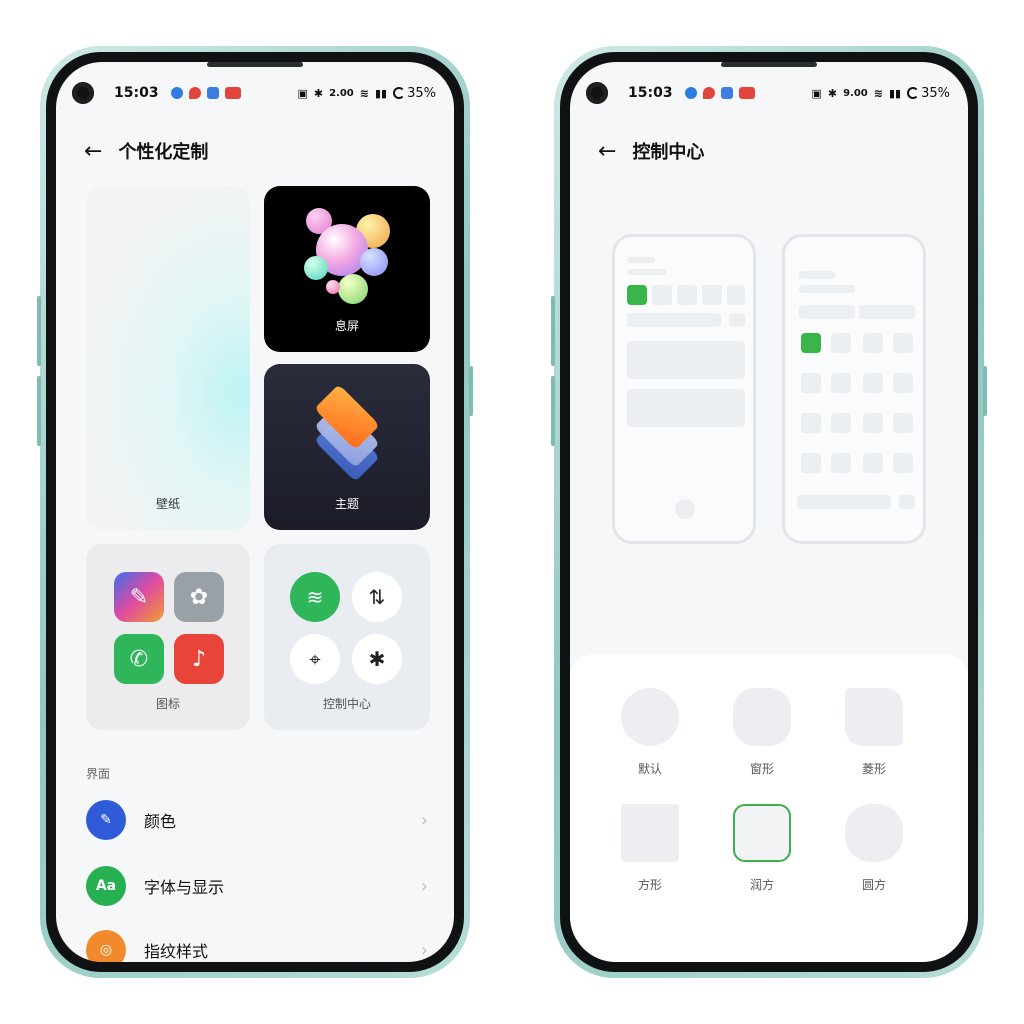 This screenshot has width=1024, height=1024. I want to click on layout-preview-grid, so click(854, 389).